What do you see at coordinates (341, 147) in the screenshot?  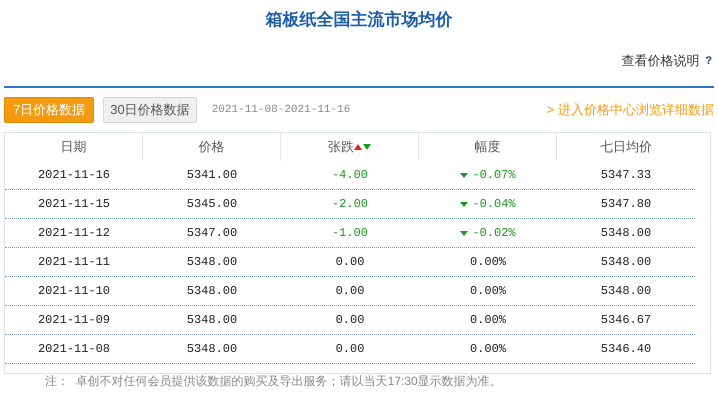 I see `column-header: 张跌` at bounding box center [341, 147].